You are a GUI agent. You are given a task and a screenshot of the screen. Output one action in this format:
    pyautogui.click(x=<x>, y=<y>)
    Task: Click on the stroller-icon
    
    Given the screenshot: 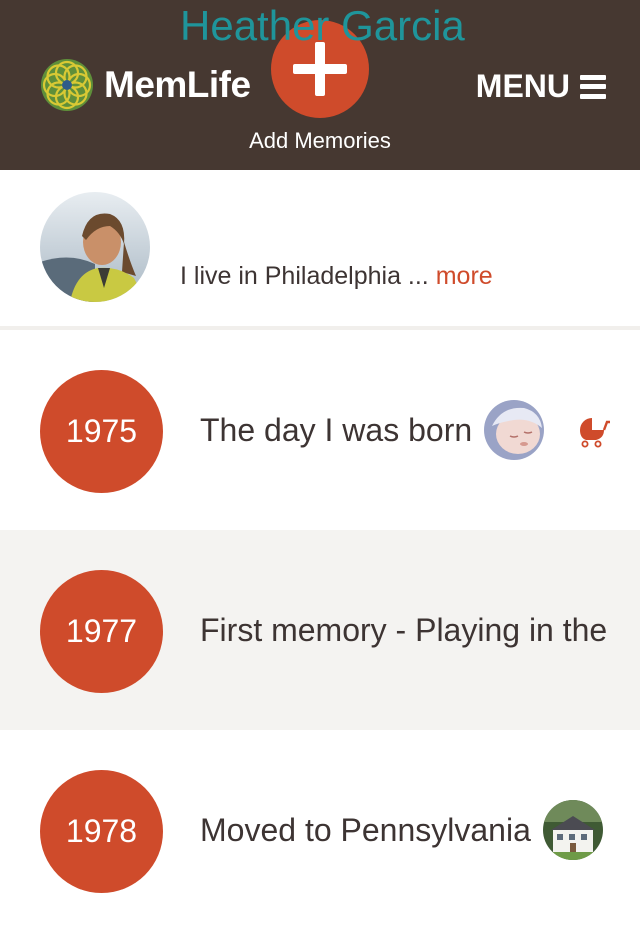 What is the action you would take?
    pyautogui.click(x=595, y=433)
    